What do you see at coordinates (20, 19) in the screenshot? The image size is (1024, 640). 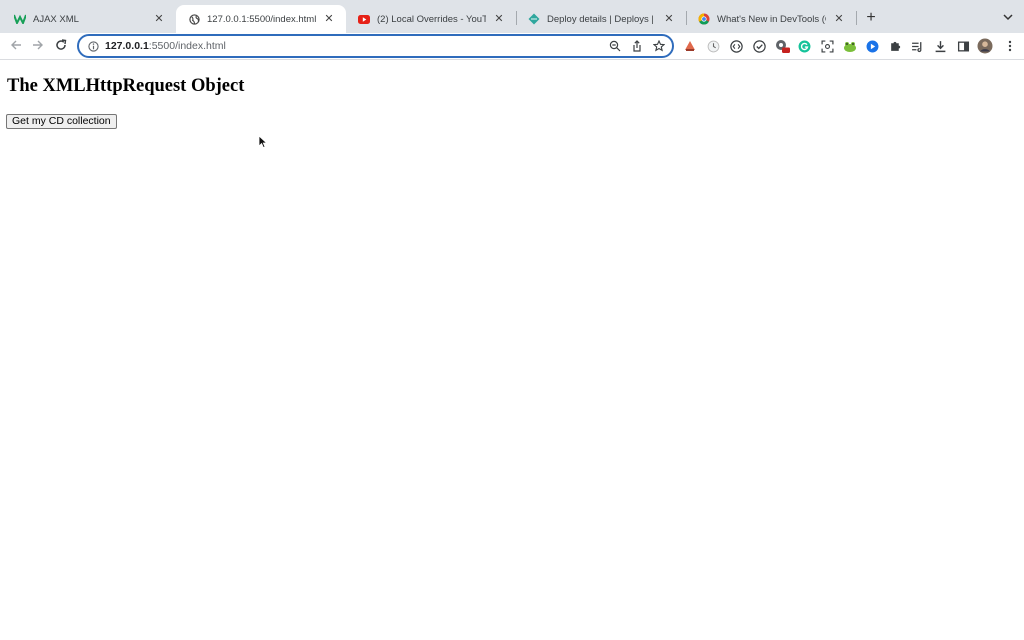 I see `w-logo-icon` at bounding box center [20, 19].